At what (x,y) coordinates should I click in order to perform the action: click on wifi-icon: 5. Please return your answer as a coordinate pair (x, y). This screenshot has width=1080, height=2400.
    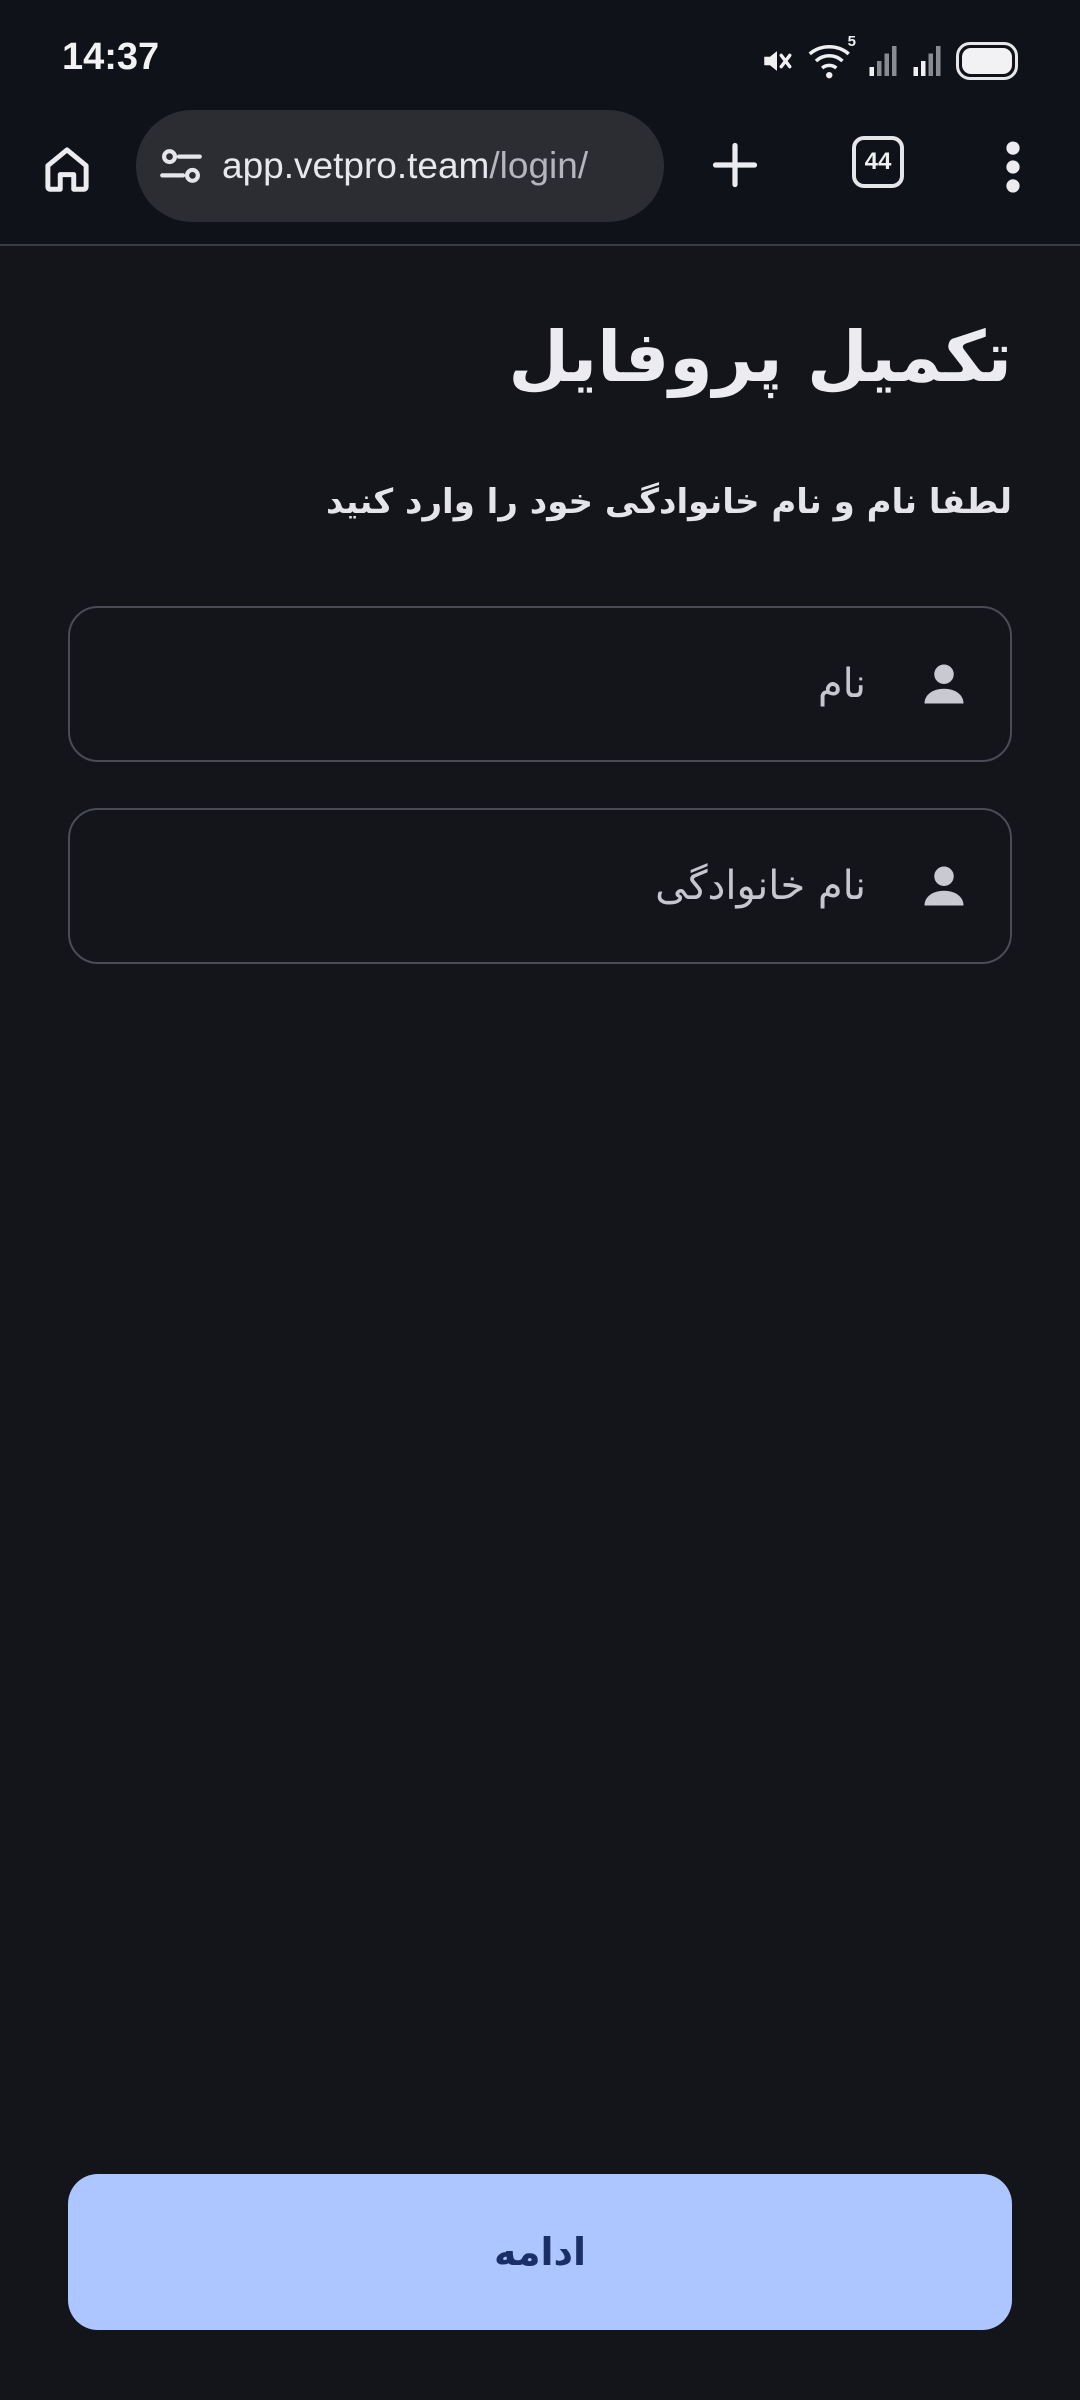
    Looking at the image, I should click on (832, 57).